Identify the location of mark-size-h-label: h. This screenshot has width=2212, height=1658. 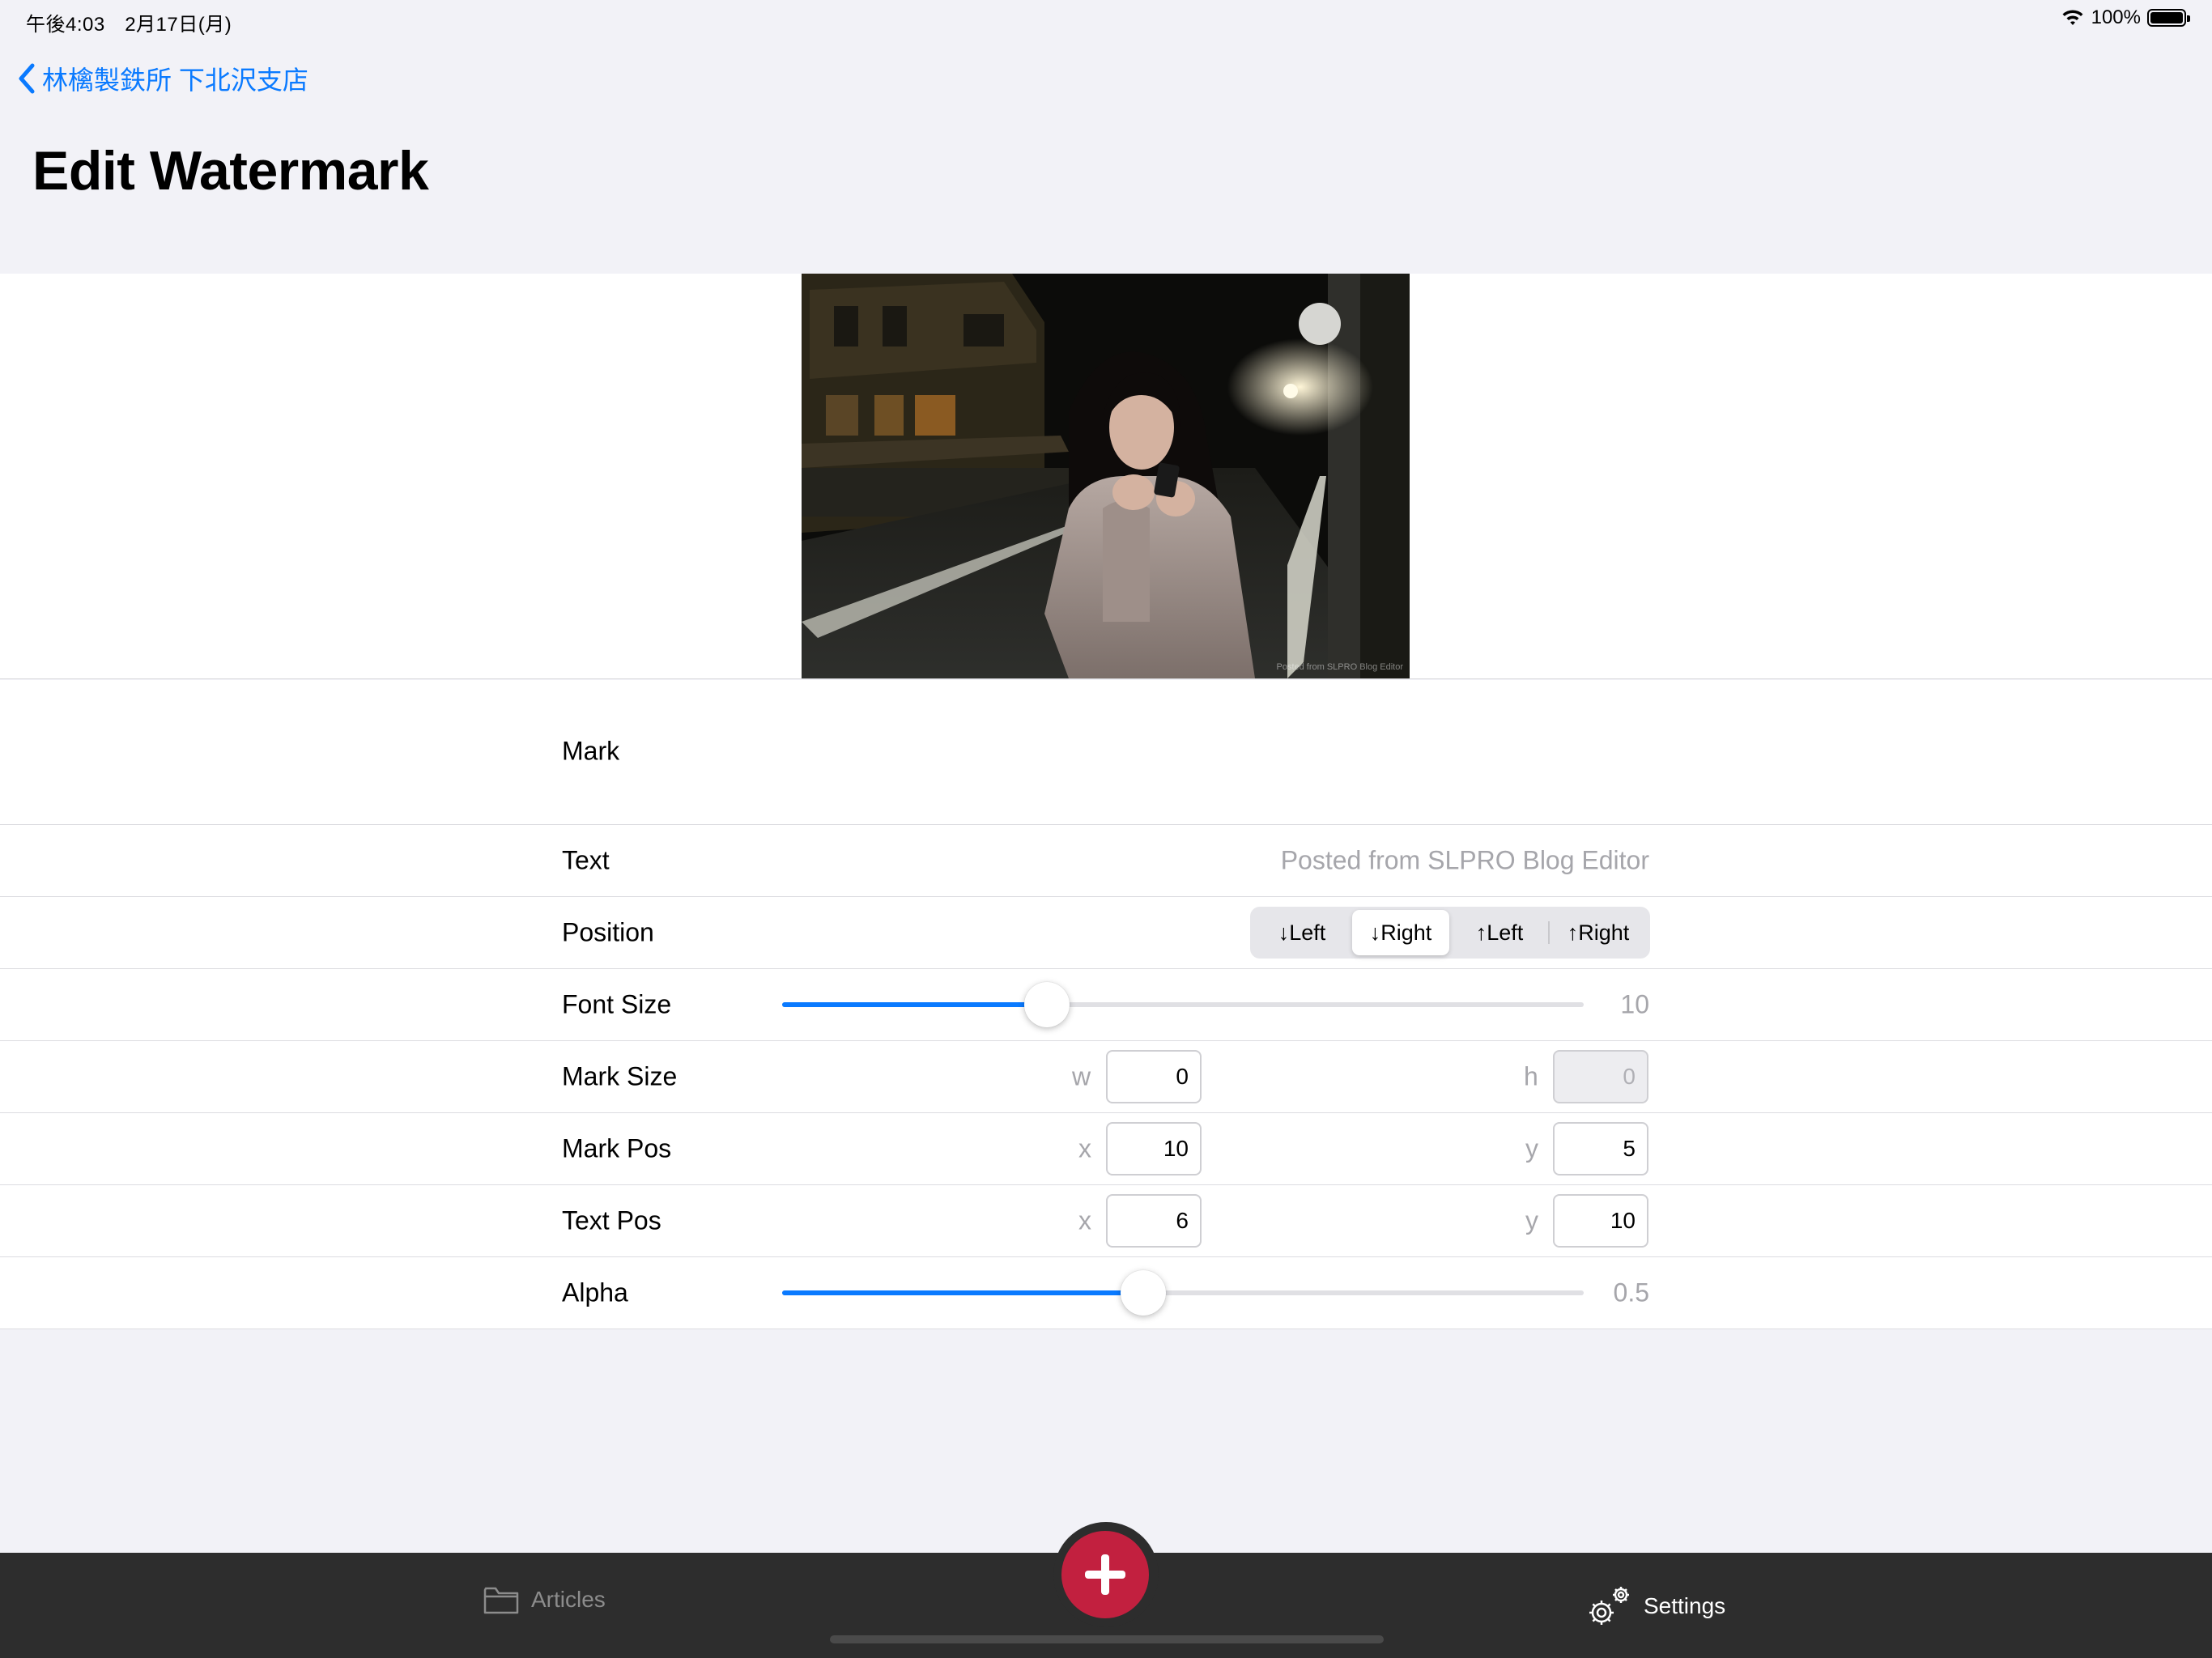
(1531, 1076).